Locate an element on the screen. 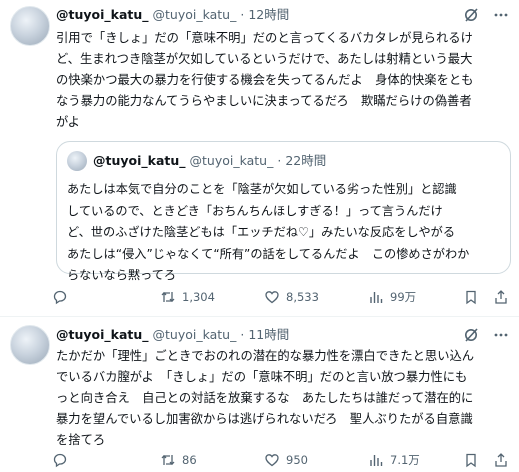 This screenshot has width=519, height=472. view-count: 99万 is located at coordinates (403, 297).